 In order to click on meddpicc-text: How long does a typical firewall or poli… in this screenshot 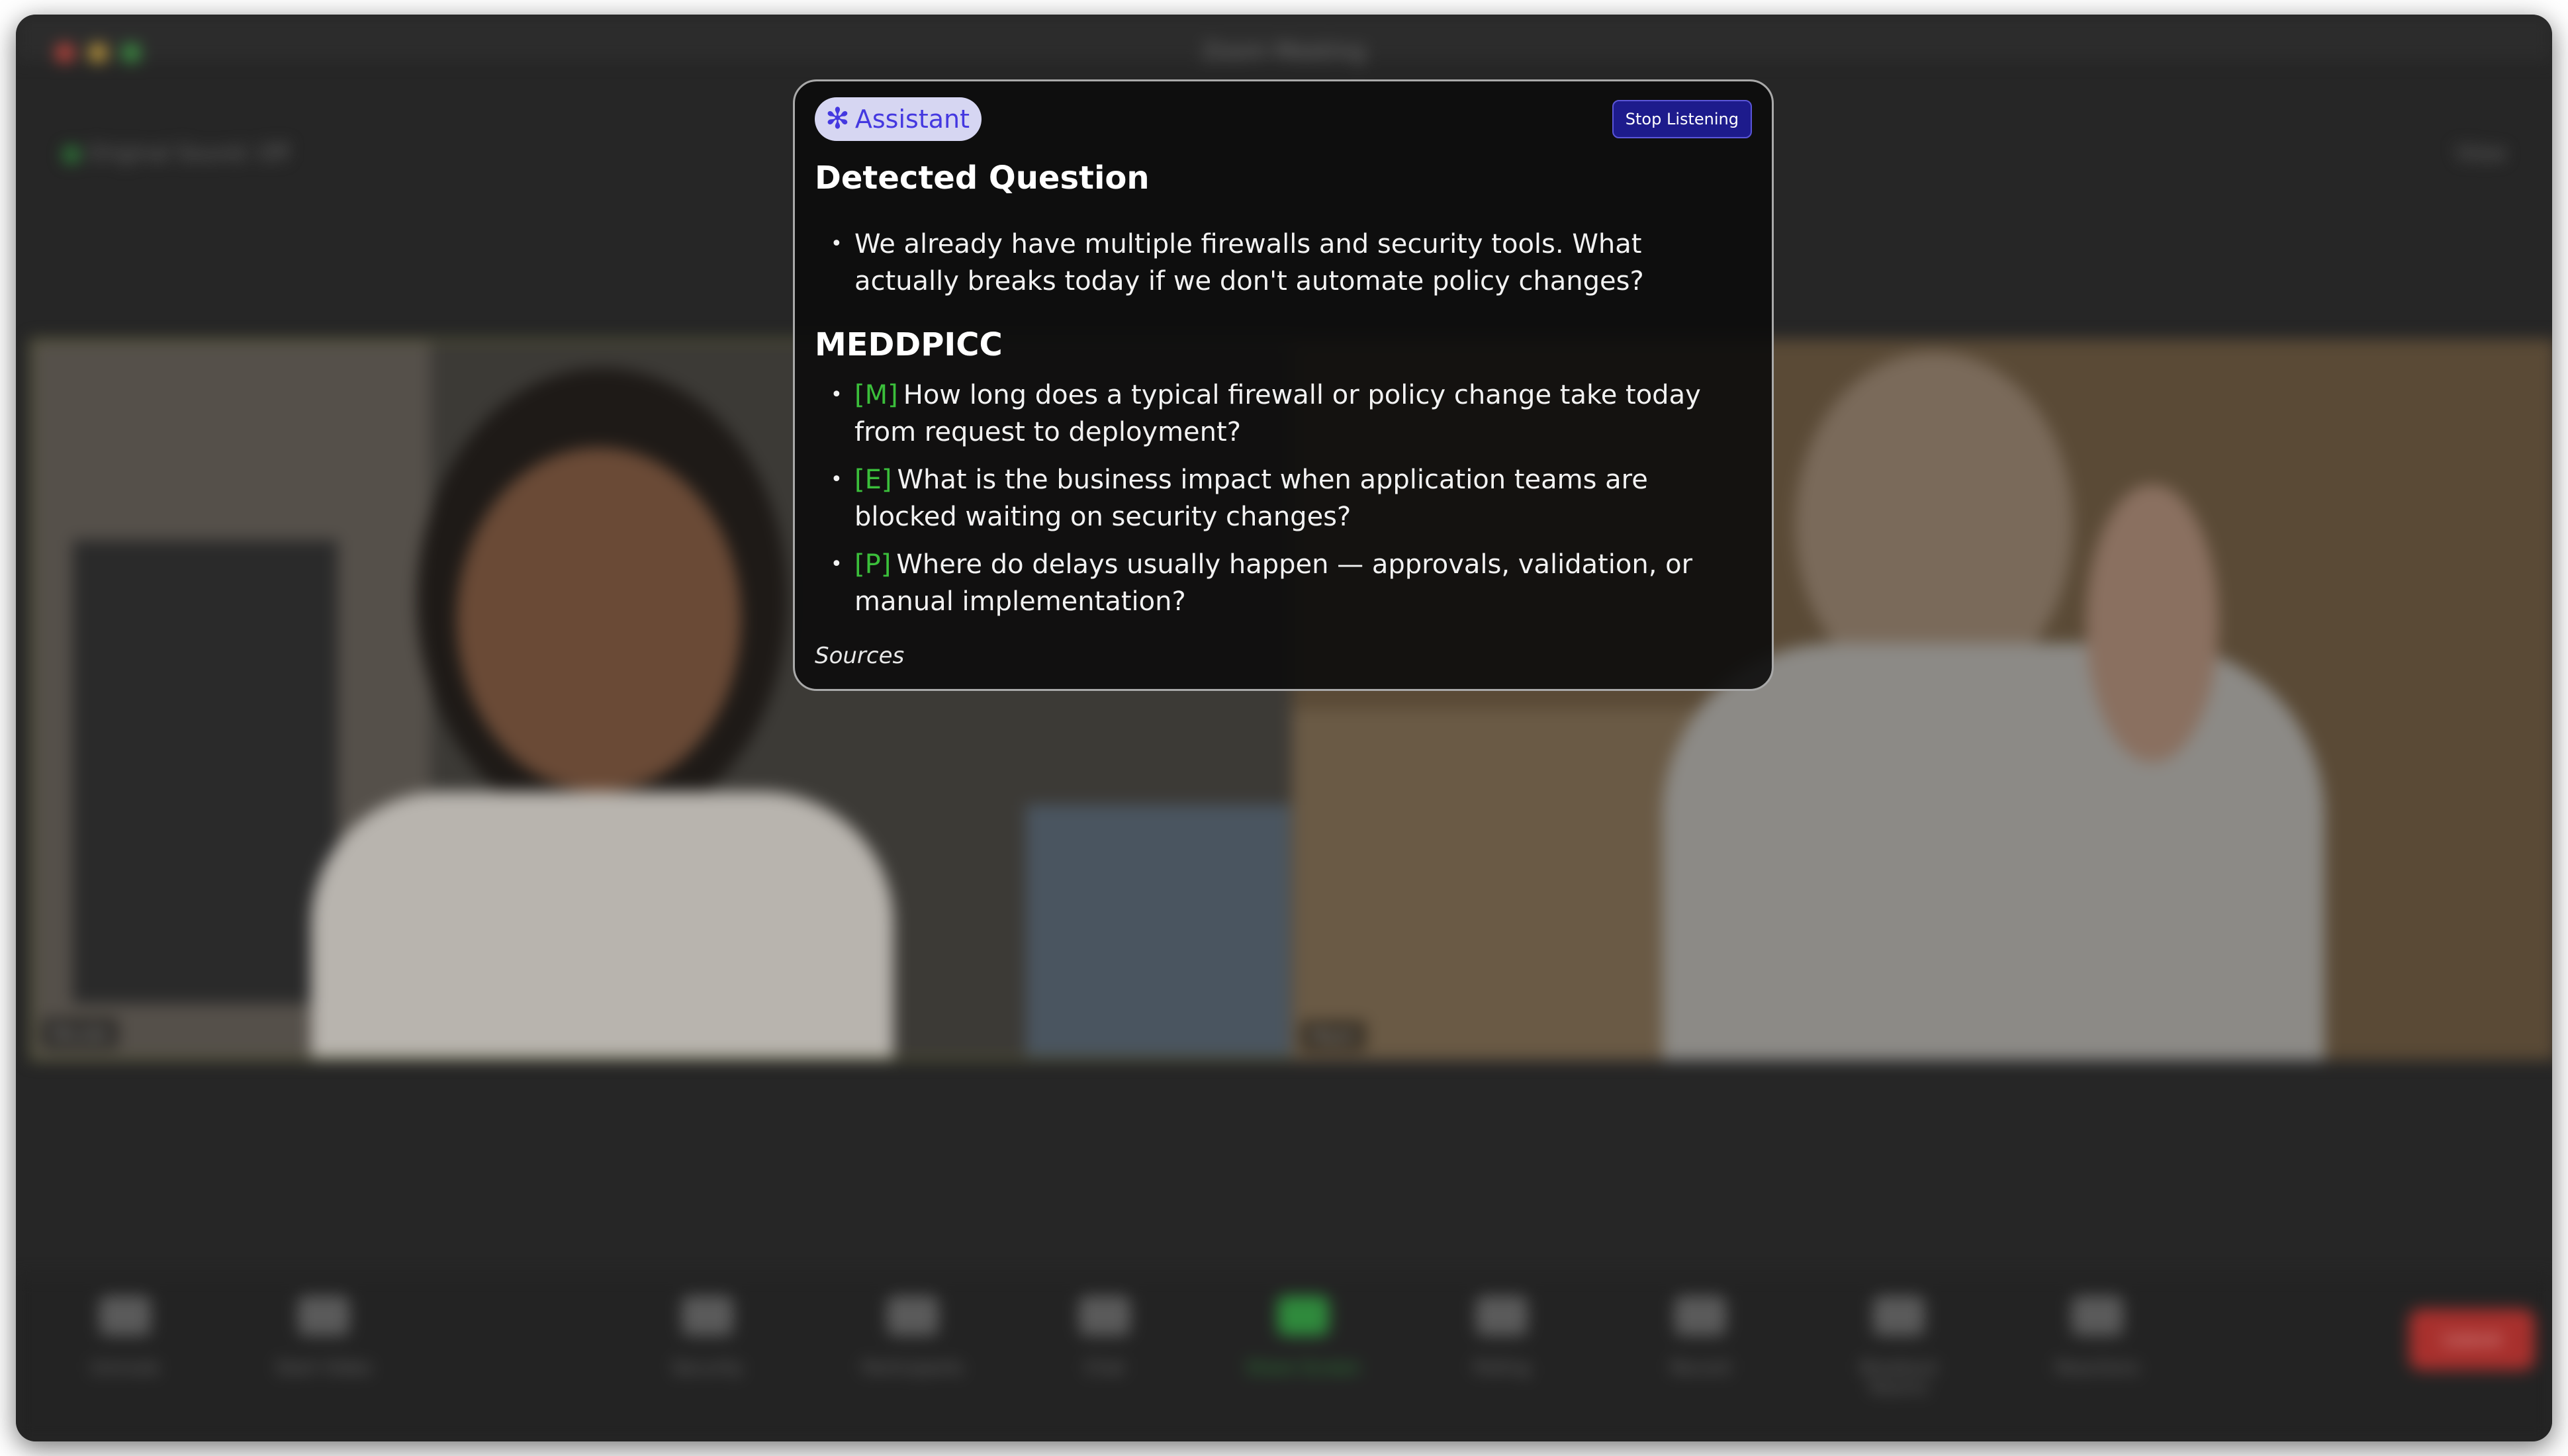, I will do `click(1277, 413)`.